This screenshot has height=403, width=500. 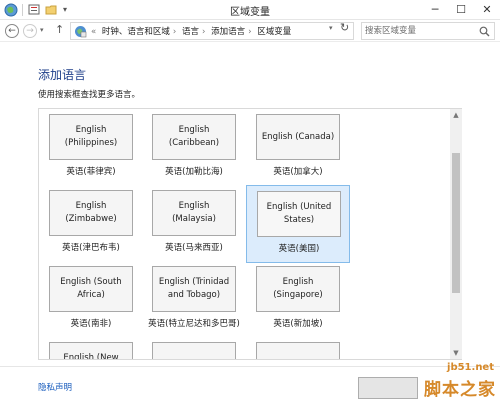 I want to click on language-tile-name: English (India), so click(x=298, y=350).